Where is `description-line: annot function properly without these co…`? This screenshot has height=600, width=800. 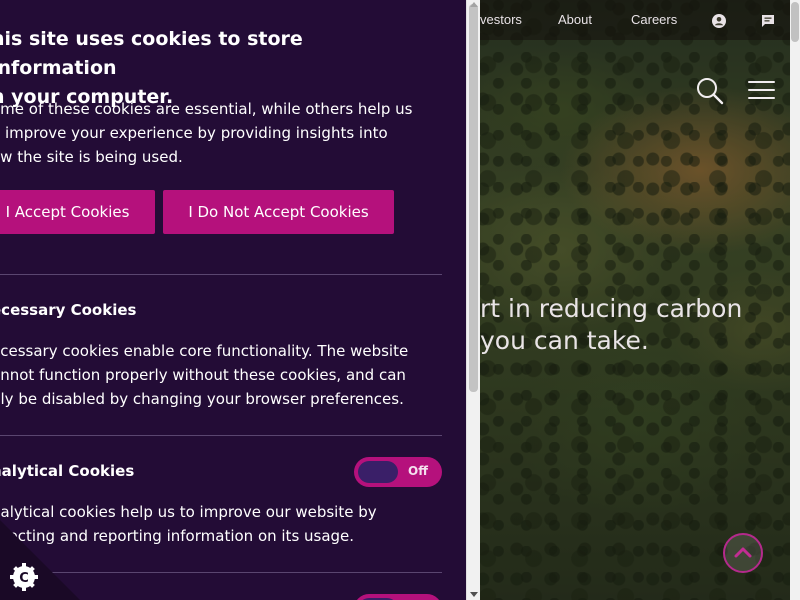
description-line: annot function properly without these co… is located at coordinates (203, 375).